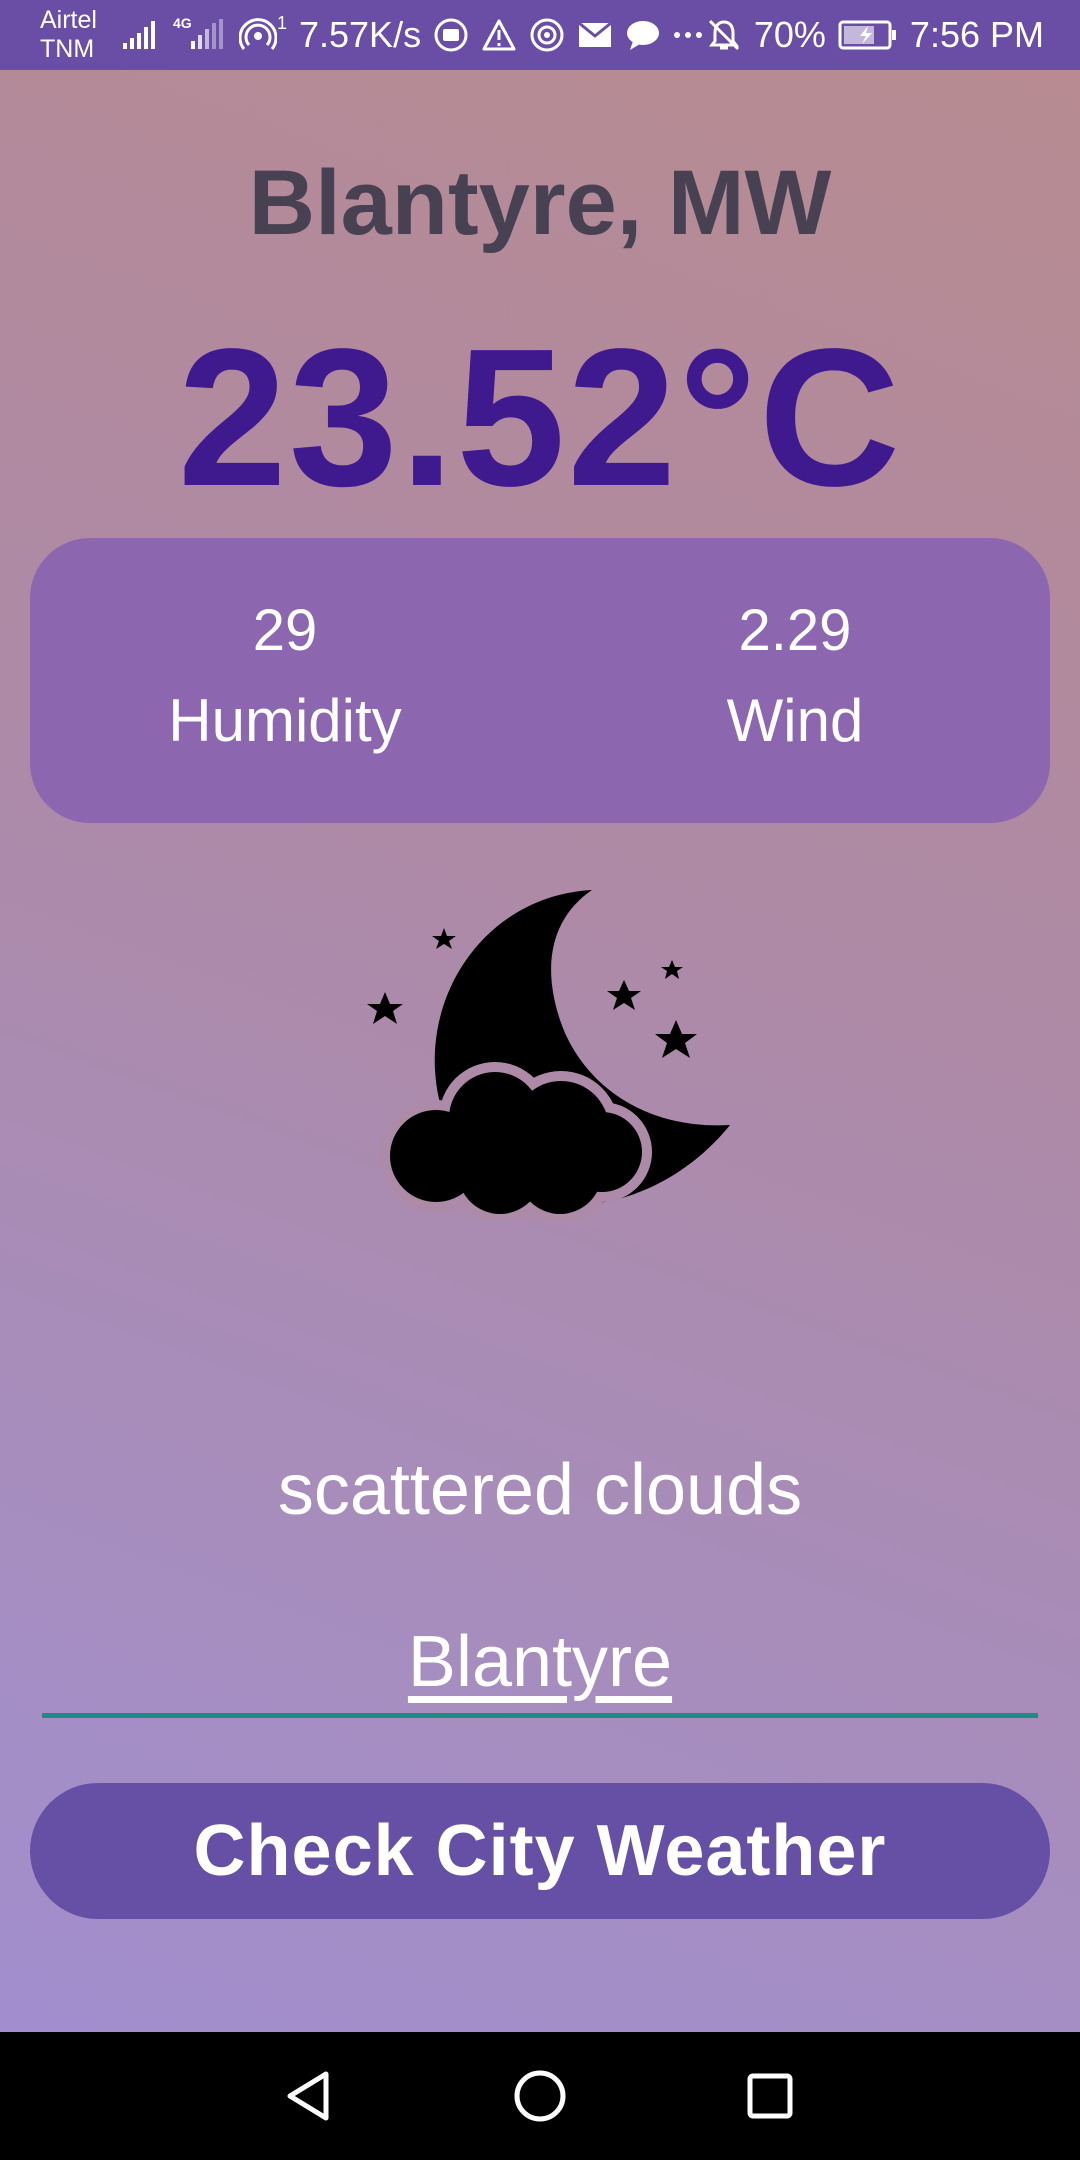 This screenshot has height=2160, width=1080. Describe the element at coordinates (795, 720) in the screenshot. I see `wind-label: Wind` at that location.